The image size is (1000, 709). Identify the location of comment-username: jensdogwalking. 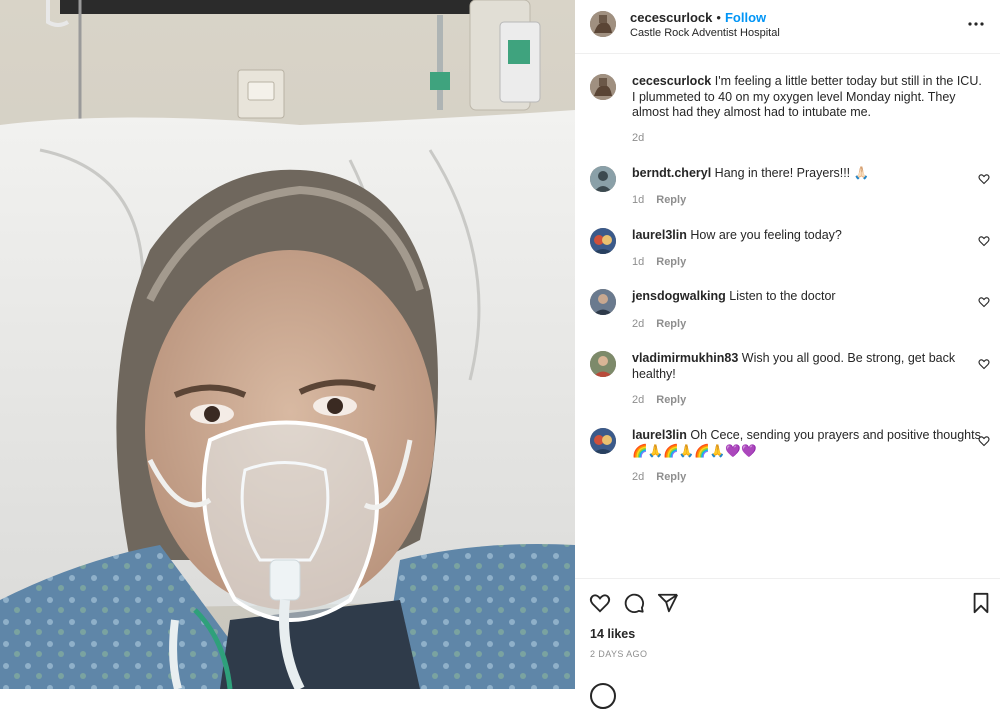
(679, 296).